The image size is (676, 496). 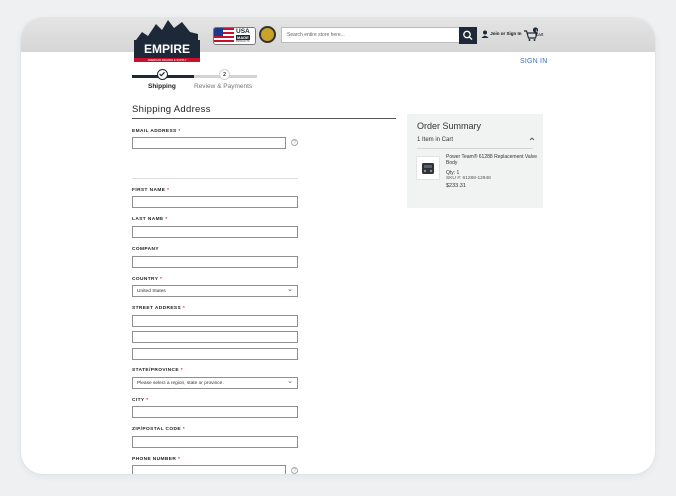 I want to click on country-label: COUNTRY *, so click(x=147, y=279).